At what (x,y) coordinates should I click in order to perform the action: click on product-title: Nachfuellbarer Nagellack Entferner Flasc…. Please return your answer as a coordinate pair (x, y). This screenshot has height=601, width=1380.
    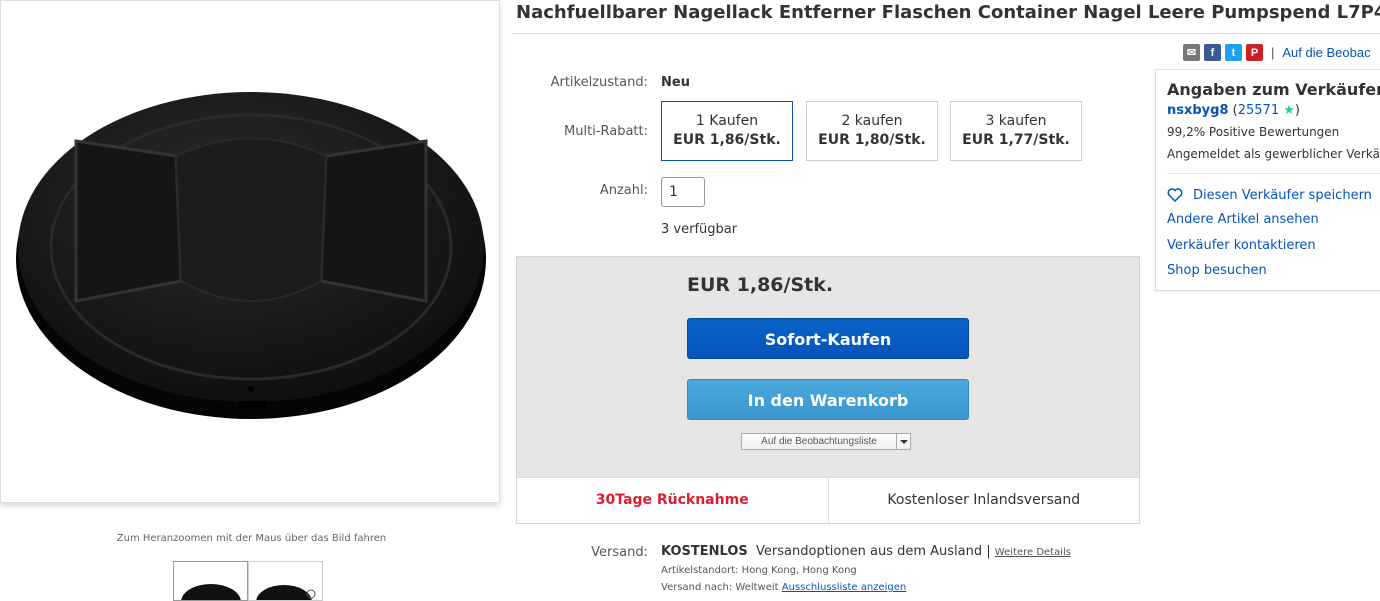
    Looking at the image, I should click on (948, 12).